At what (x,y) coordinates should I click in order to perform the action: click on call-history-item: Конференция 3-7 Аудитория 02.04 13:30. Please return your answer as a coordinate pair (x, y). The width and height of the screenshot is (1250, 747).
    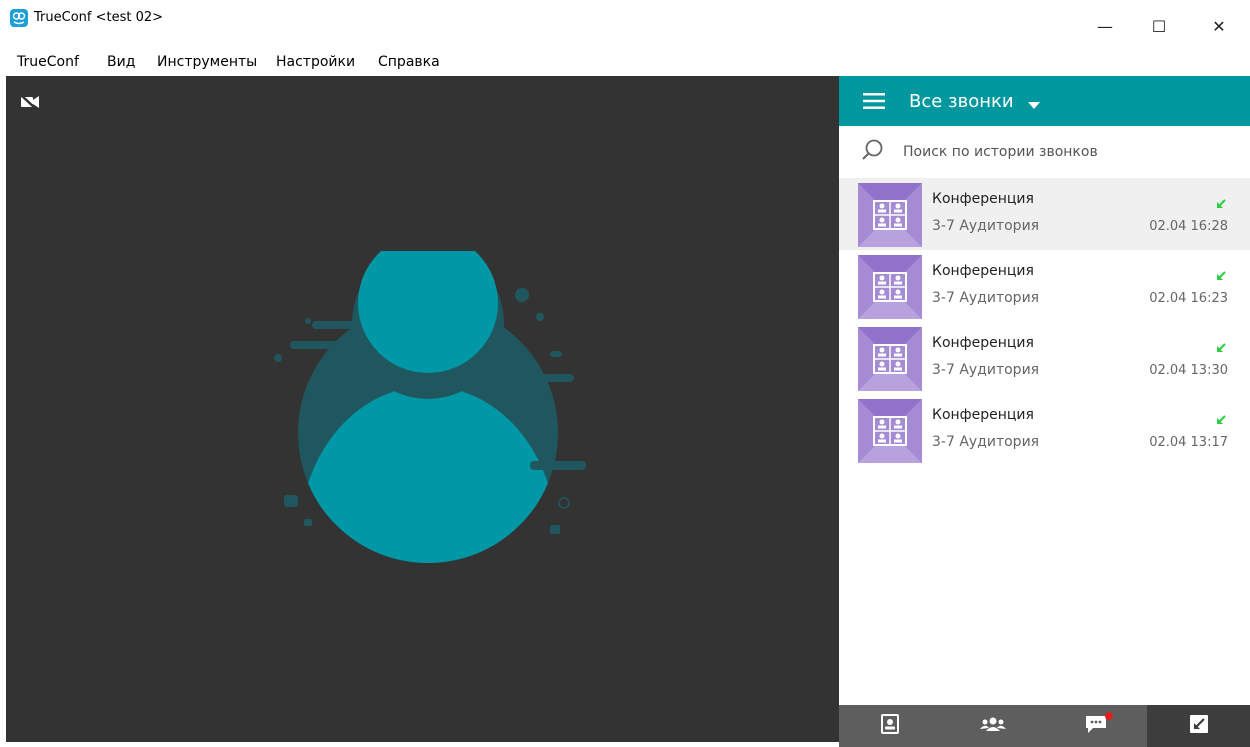
    Looking at the image, I should click on (1044, 358).